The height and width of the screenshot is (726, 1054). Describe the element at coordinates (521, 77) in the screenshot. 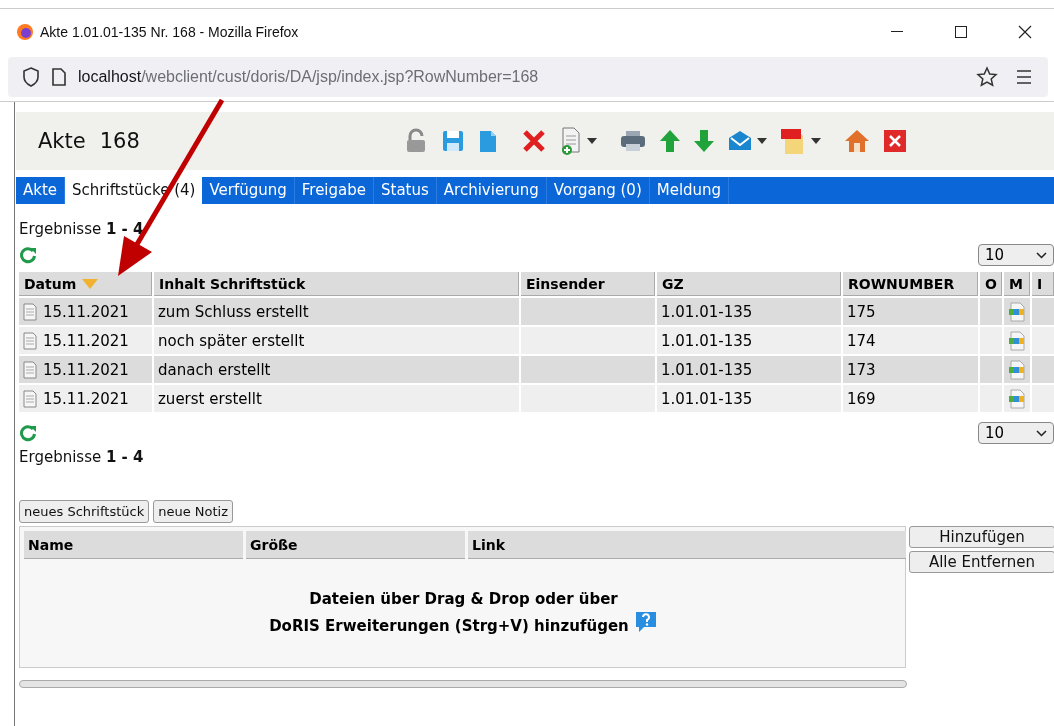

I see `url-text: localhost/webclient/cust/doris/DA/jsp/index.jsp?RowNumber=168` at that location.